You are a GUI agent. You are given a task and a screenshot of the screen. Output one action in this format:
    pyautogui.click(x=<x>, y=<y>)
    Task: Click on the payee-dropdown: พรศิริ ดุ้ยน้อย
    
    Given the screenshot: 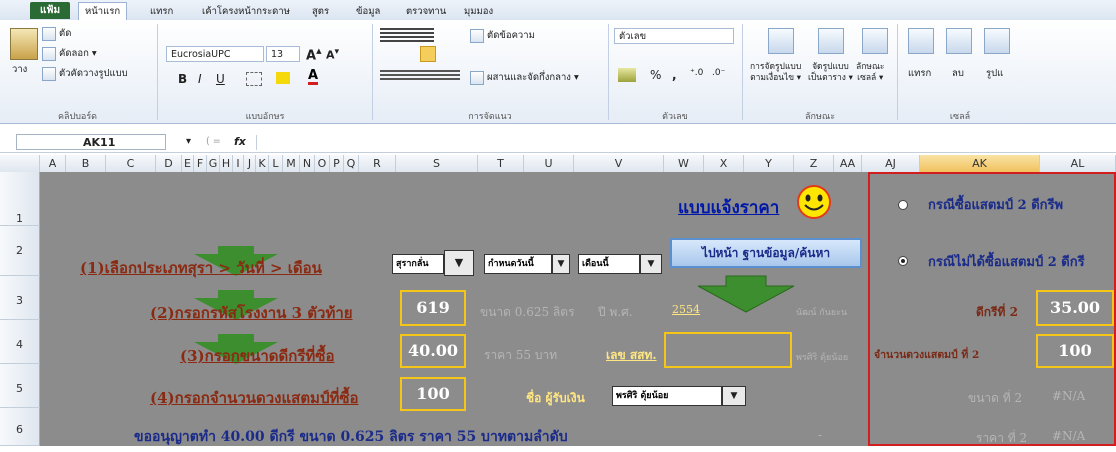 What is the action you would take?
    pyautogui.click(x=667, y=396)
    